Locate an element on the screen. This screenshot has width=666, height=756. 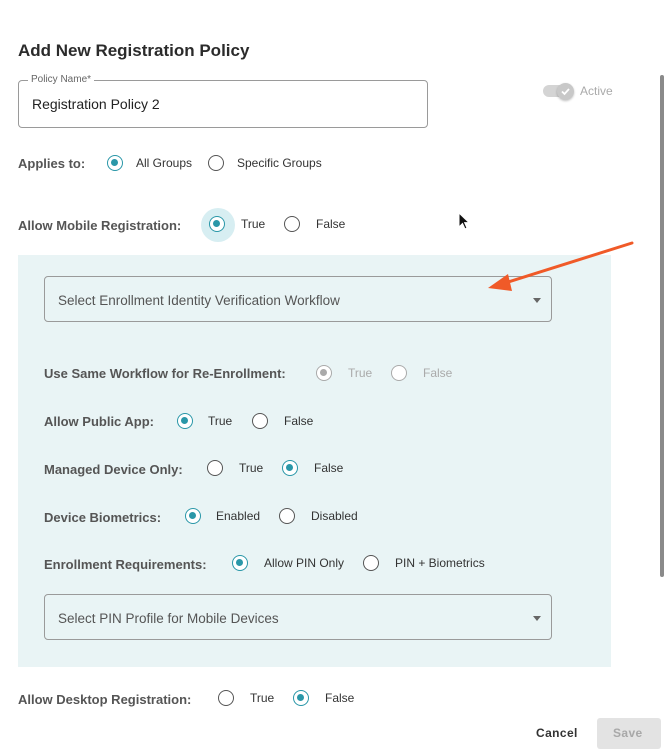
allow-mobile-label: Allow Mobile Registration: is located at coordinates (100, 225).